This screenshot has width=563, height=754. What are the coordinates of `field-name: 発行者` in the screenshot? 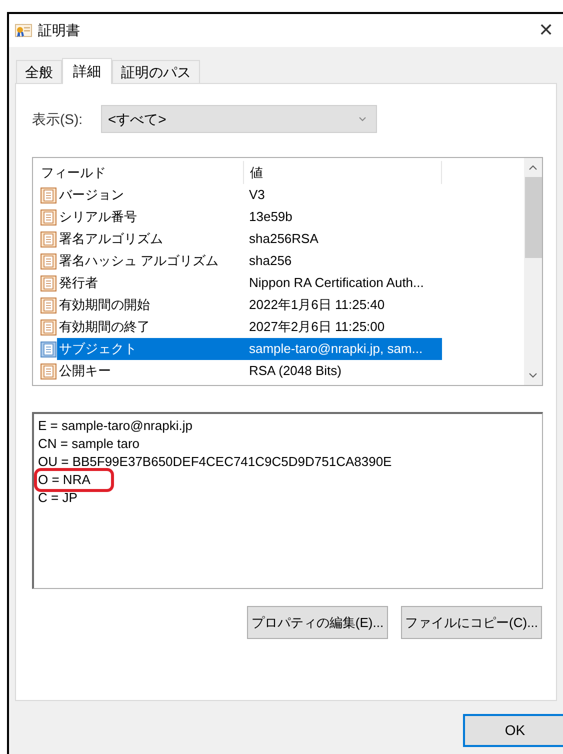 It's located at (78, 283).